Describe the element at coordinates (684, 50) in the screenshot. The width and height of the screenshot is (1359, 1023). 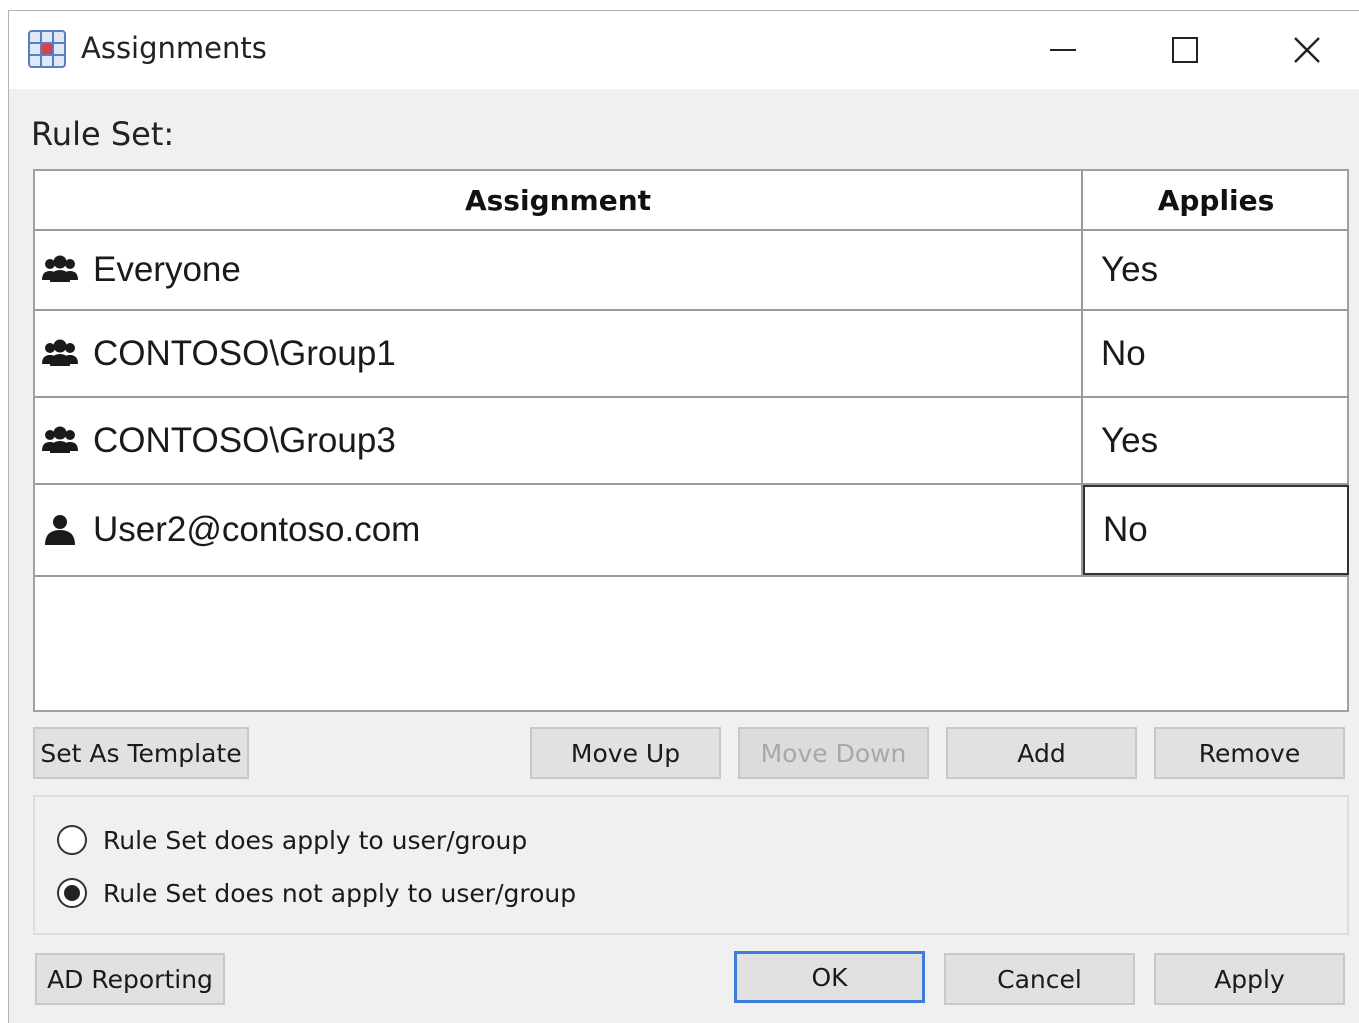
I see `title-bar: Assignments` at that location.